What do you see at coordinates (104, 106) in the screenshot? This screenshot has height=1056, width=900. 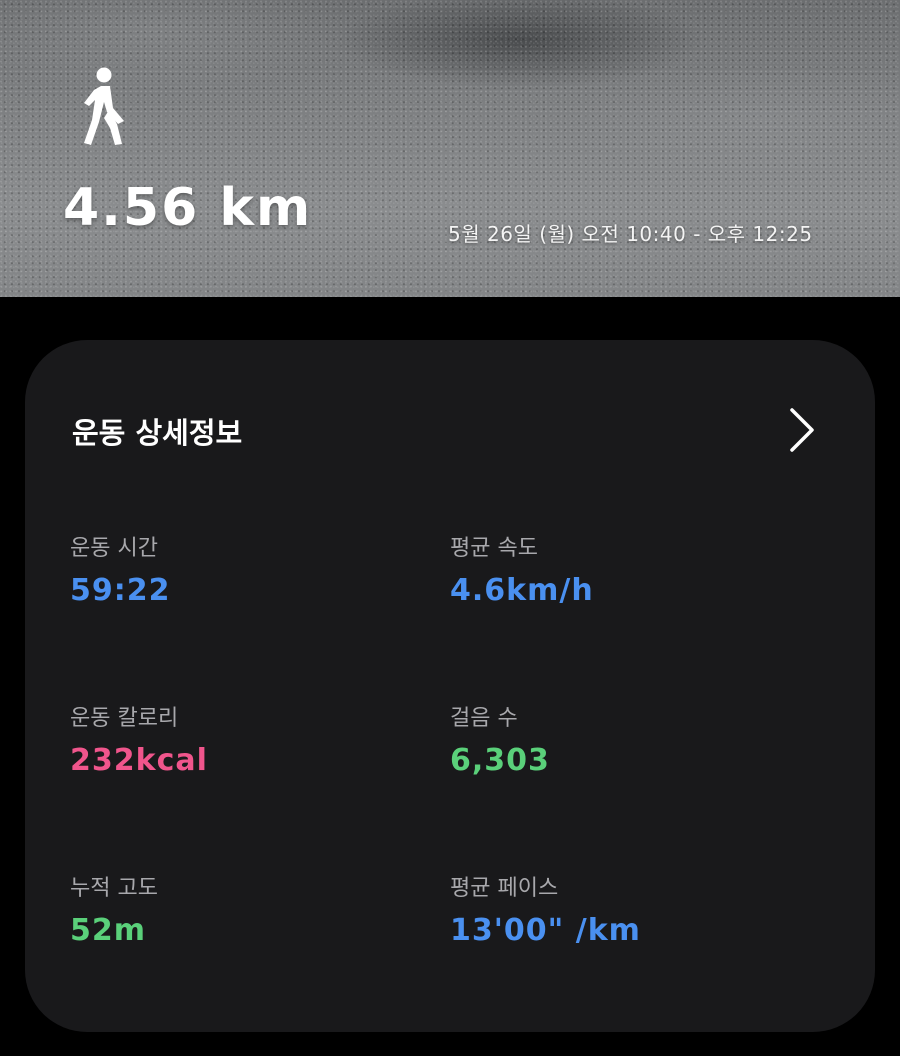 I see `walking-person-icon` at bounding box center [104, 106].